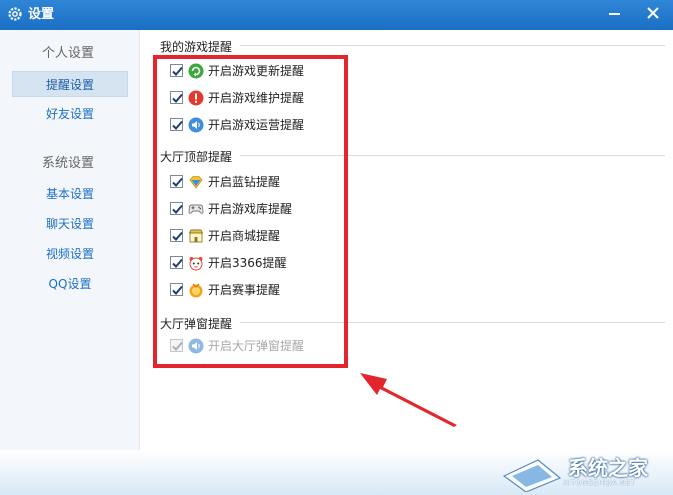  Describe the element at coordinates (196, 290) in the screenshot. I see `trophy-icon` at that location.